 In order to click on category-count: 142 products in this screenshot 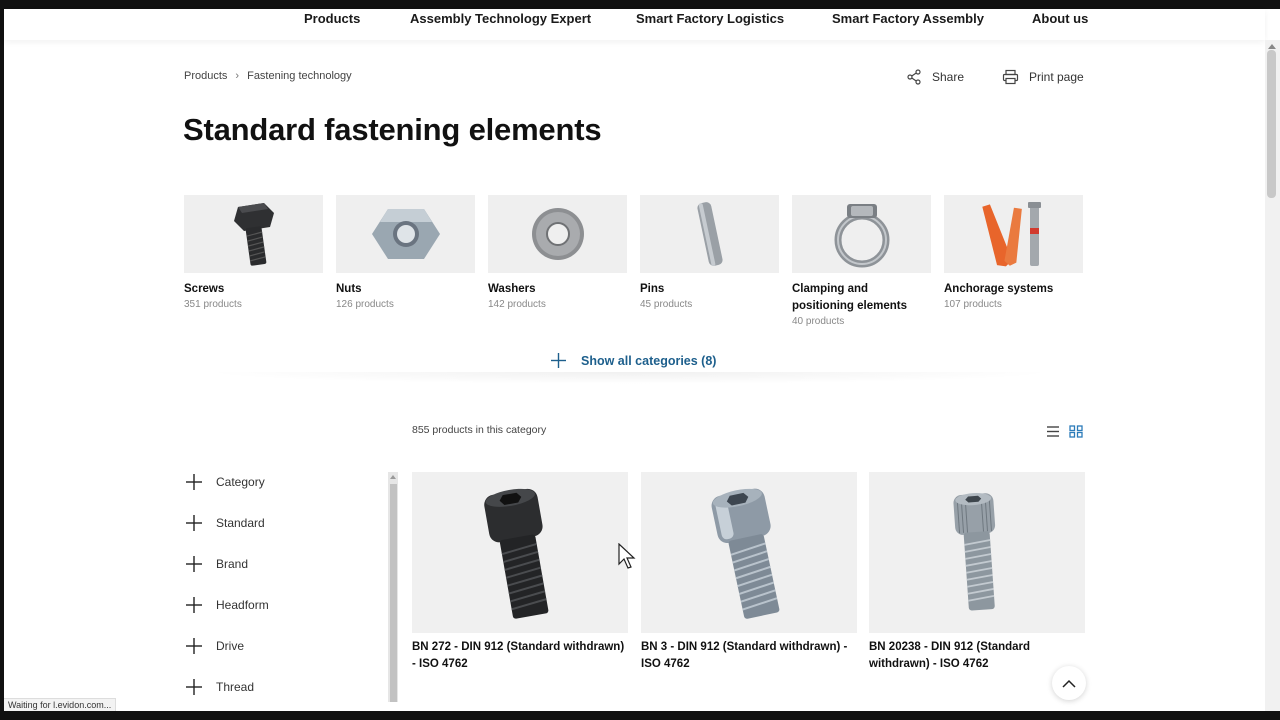, I will do `click(517, 304)`.